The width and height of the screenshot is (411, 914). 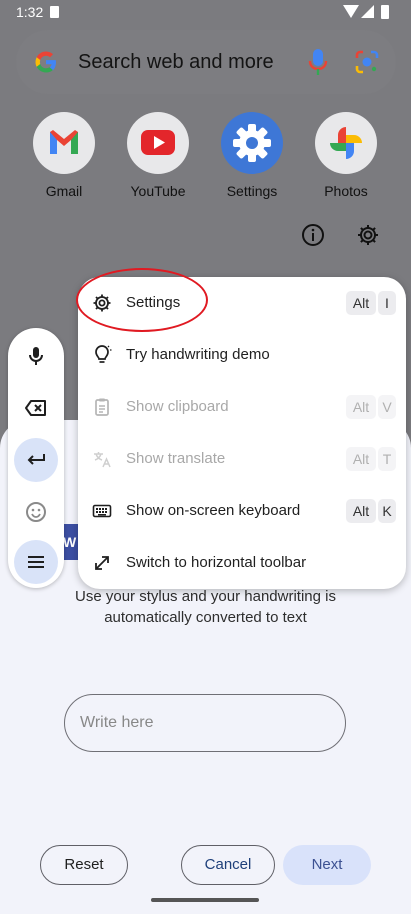 What do you see at coordinates (205, 723) in the screenshot?
I see `write-input: Write here` at bounding box center [205, 723].